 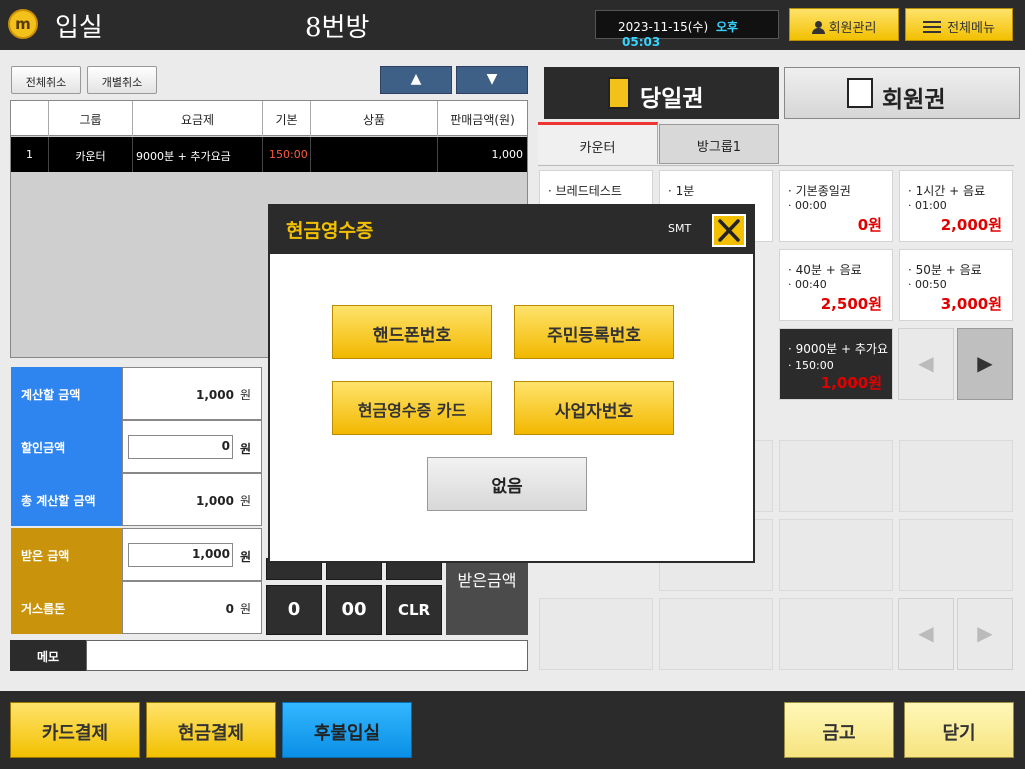 I want to click on close-x-icon, so click(x=729, y=230).